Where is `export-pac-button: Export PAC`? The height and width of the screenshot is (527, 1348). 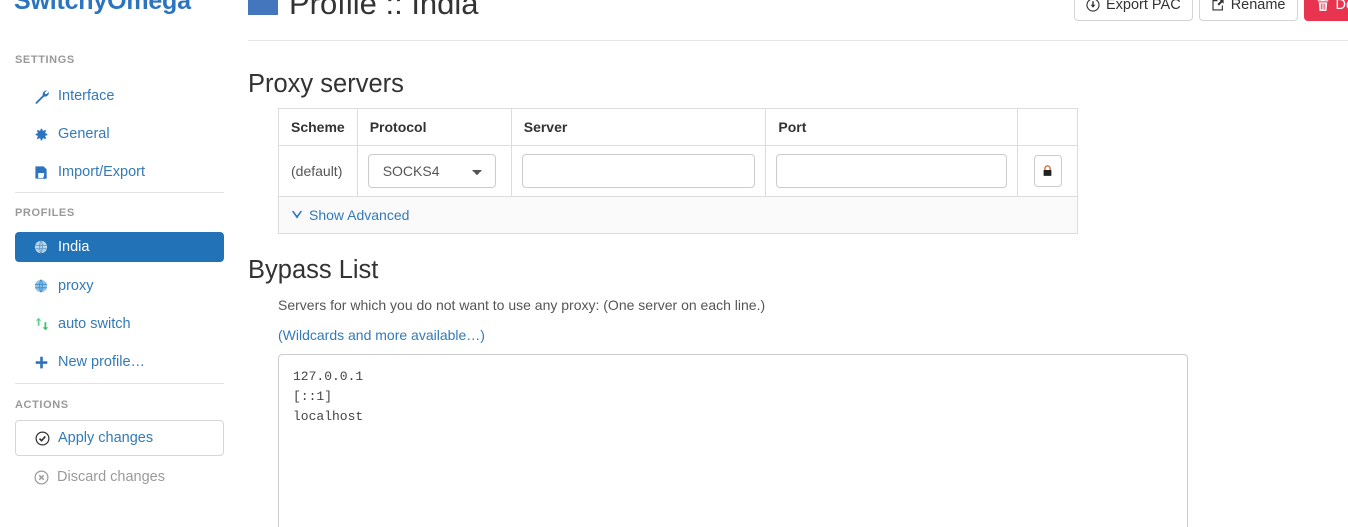 export-pac-button: Export PAC is located at coordinates (1133, 10).